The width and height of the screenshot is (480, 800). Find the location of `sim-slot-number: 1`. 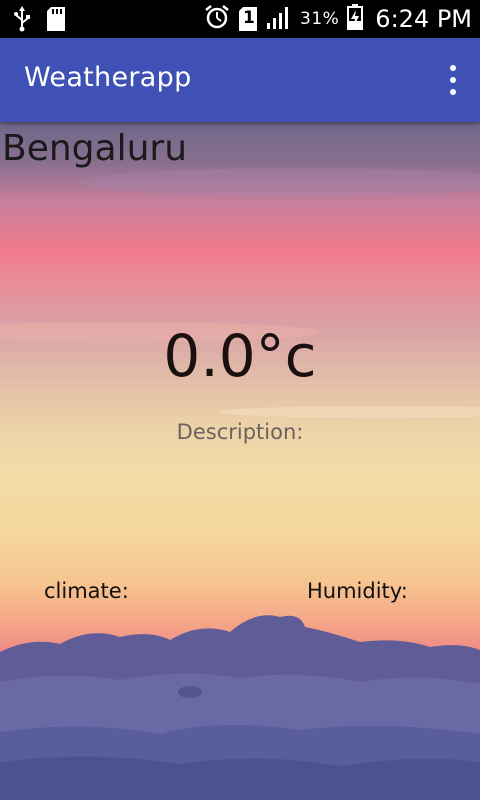

sim-slot-number: 1 is located at coordinates (249, 18).